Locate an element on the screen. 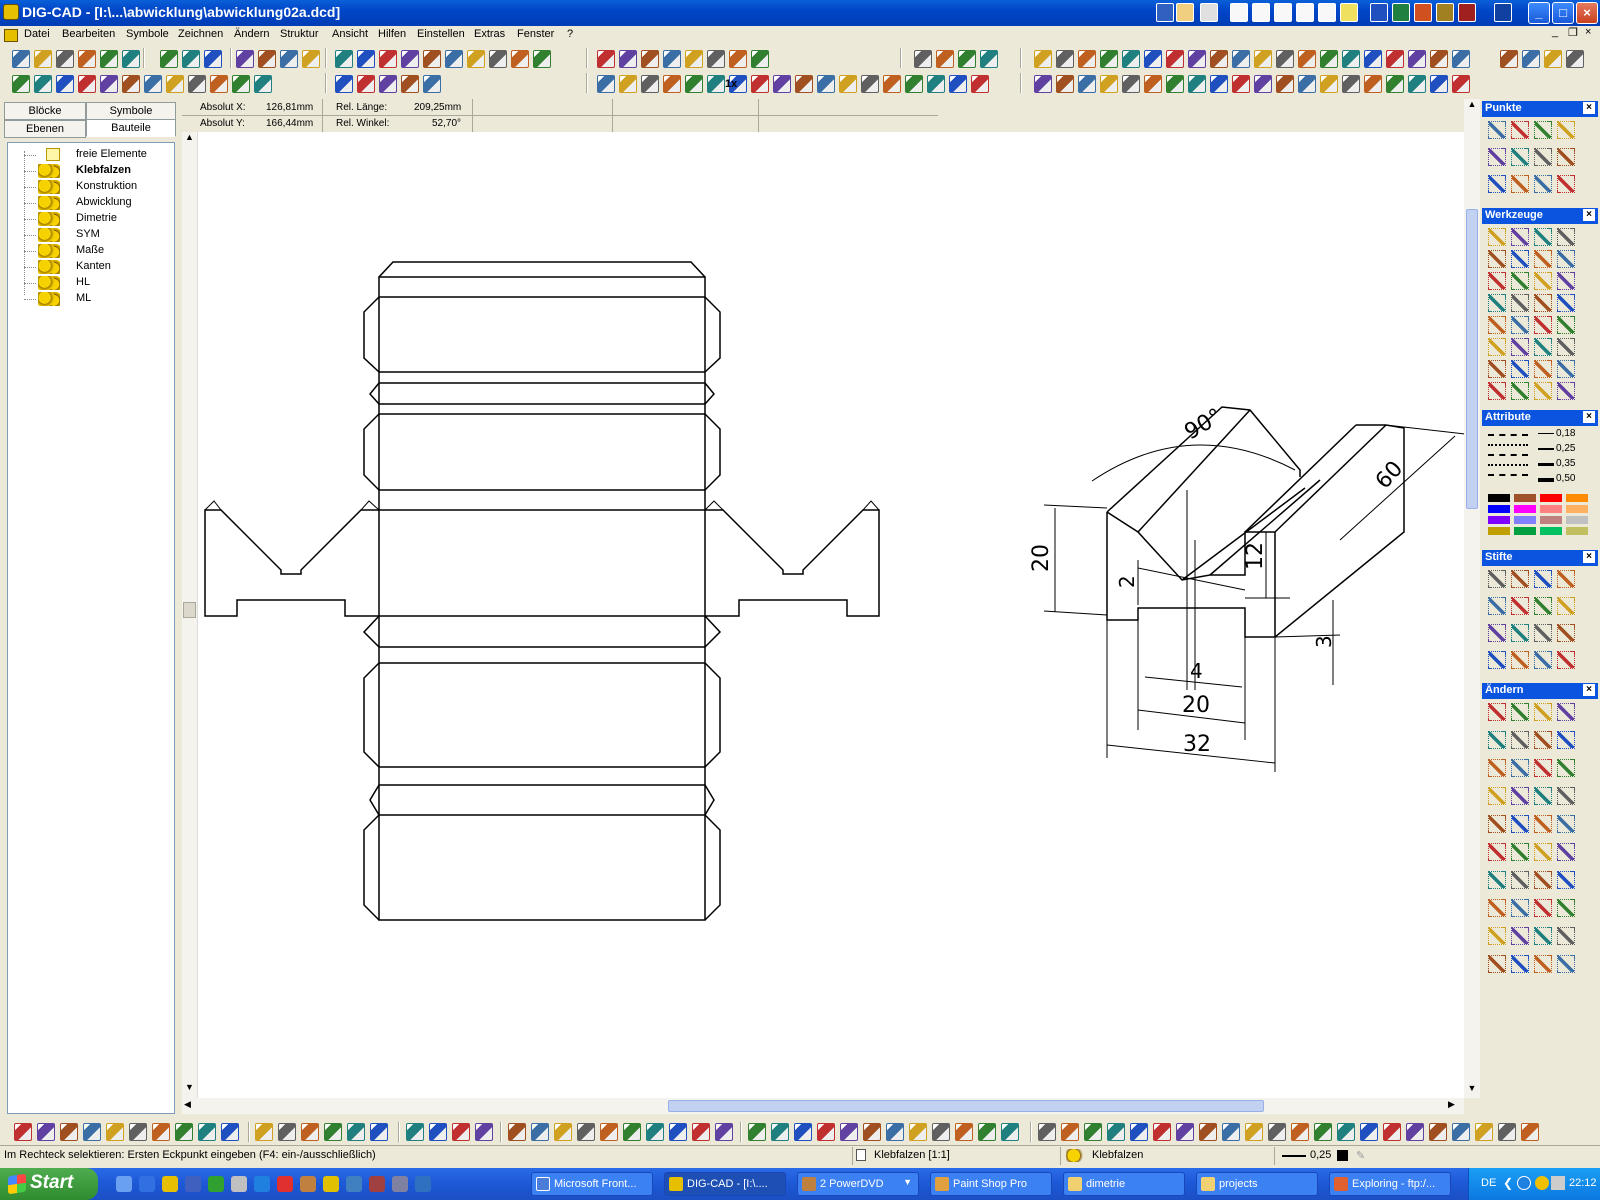 Image resolution: width=1600 pixels, height=1200 pixels. maximize-button: □ is located at coordinates (1563, 13).